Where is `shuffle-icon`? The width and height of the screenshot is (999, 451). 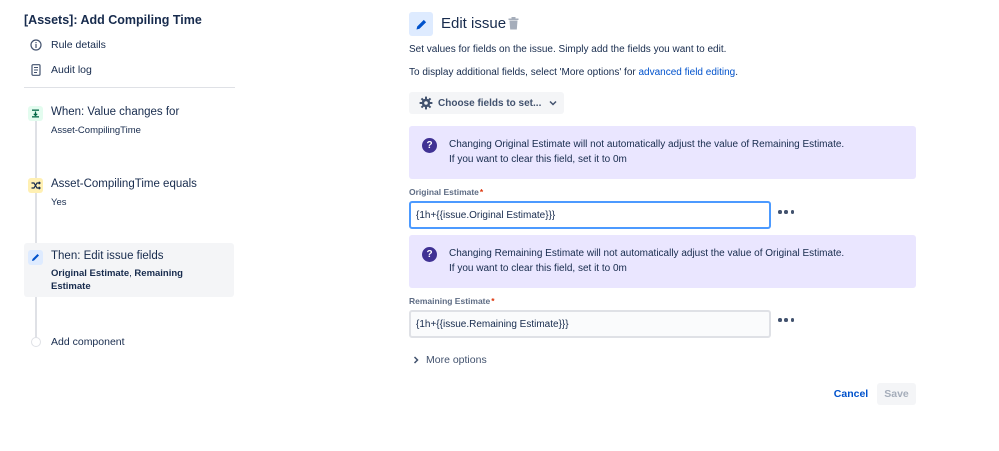
shuffle-icon is located at coordinates (35, 185).